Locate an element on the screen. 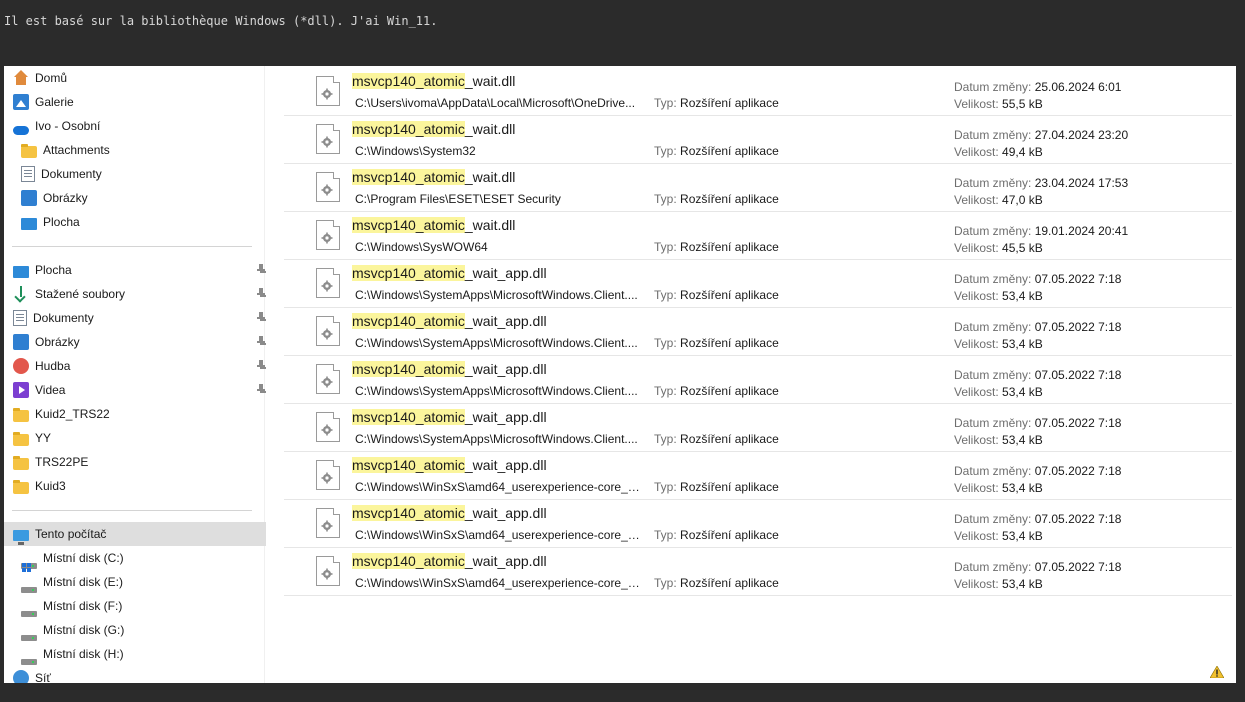 This screenshot has width=1245, height=702. sidebar-item-desktop: Plocha is located at coordinates (137, 270).